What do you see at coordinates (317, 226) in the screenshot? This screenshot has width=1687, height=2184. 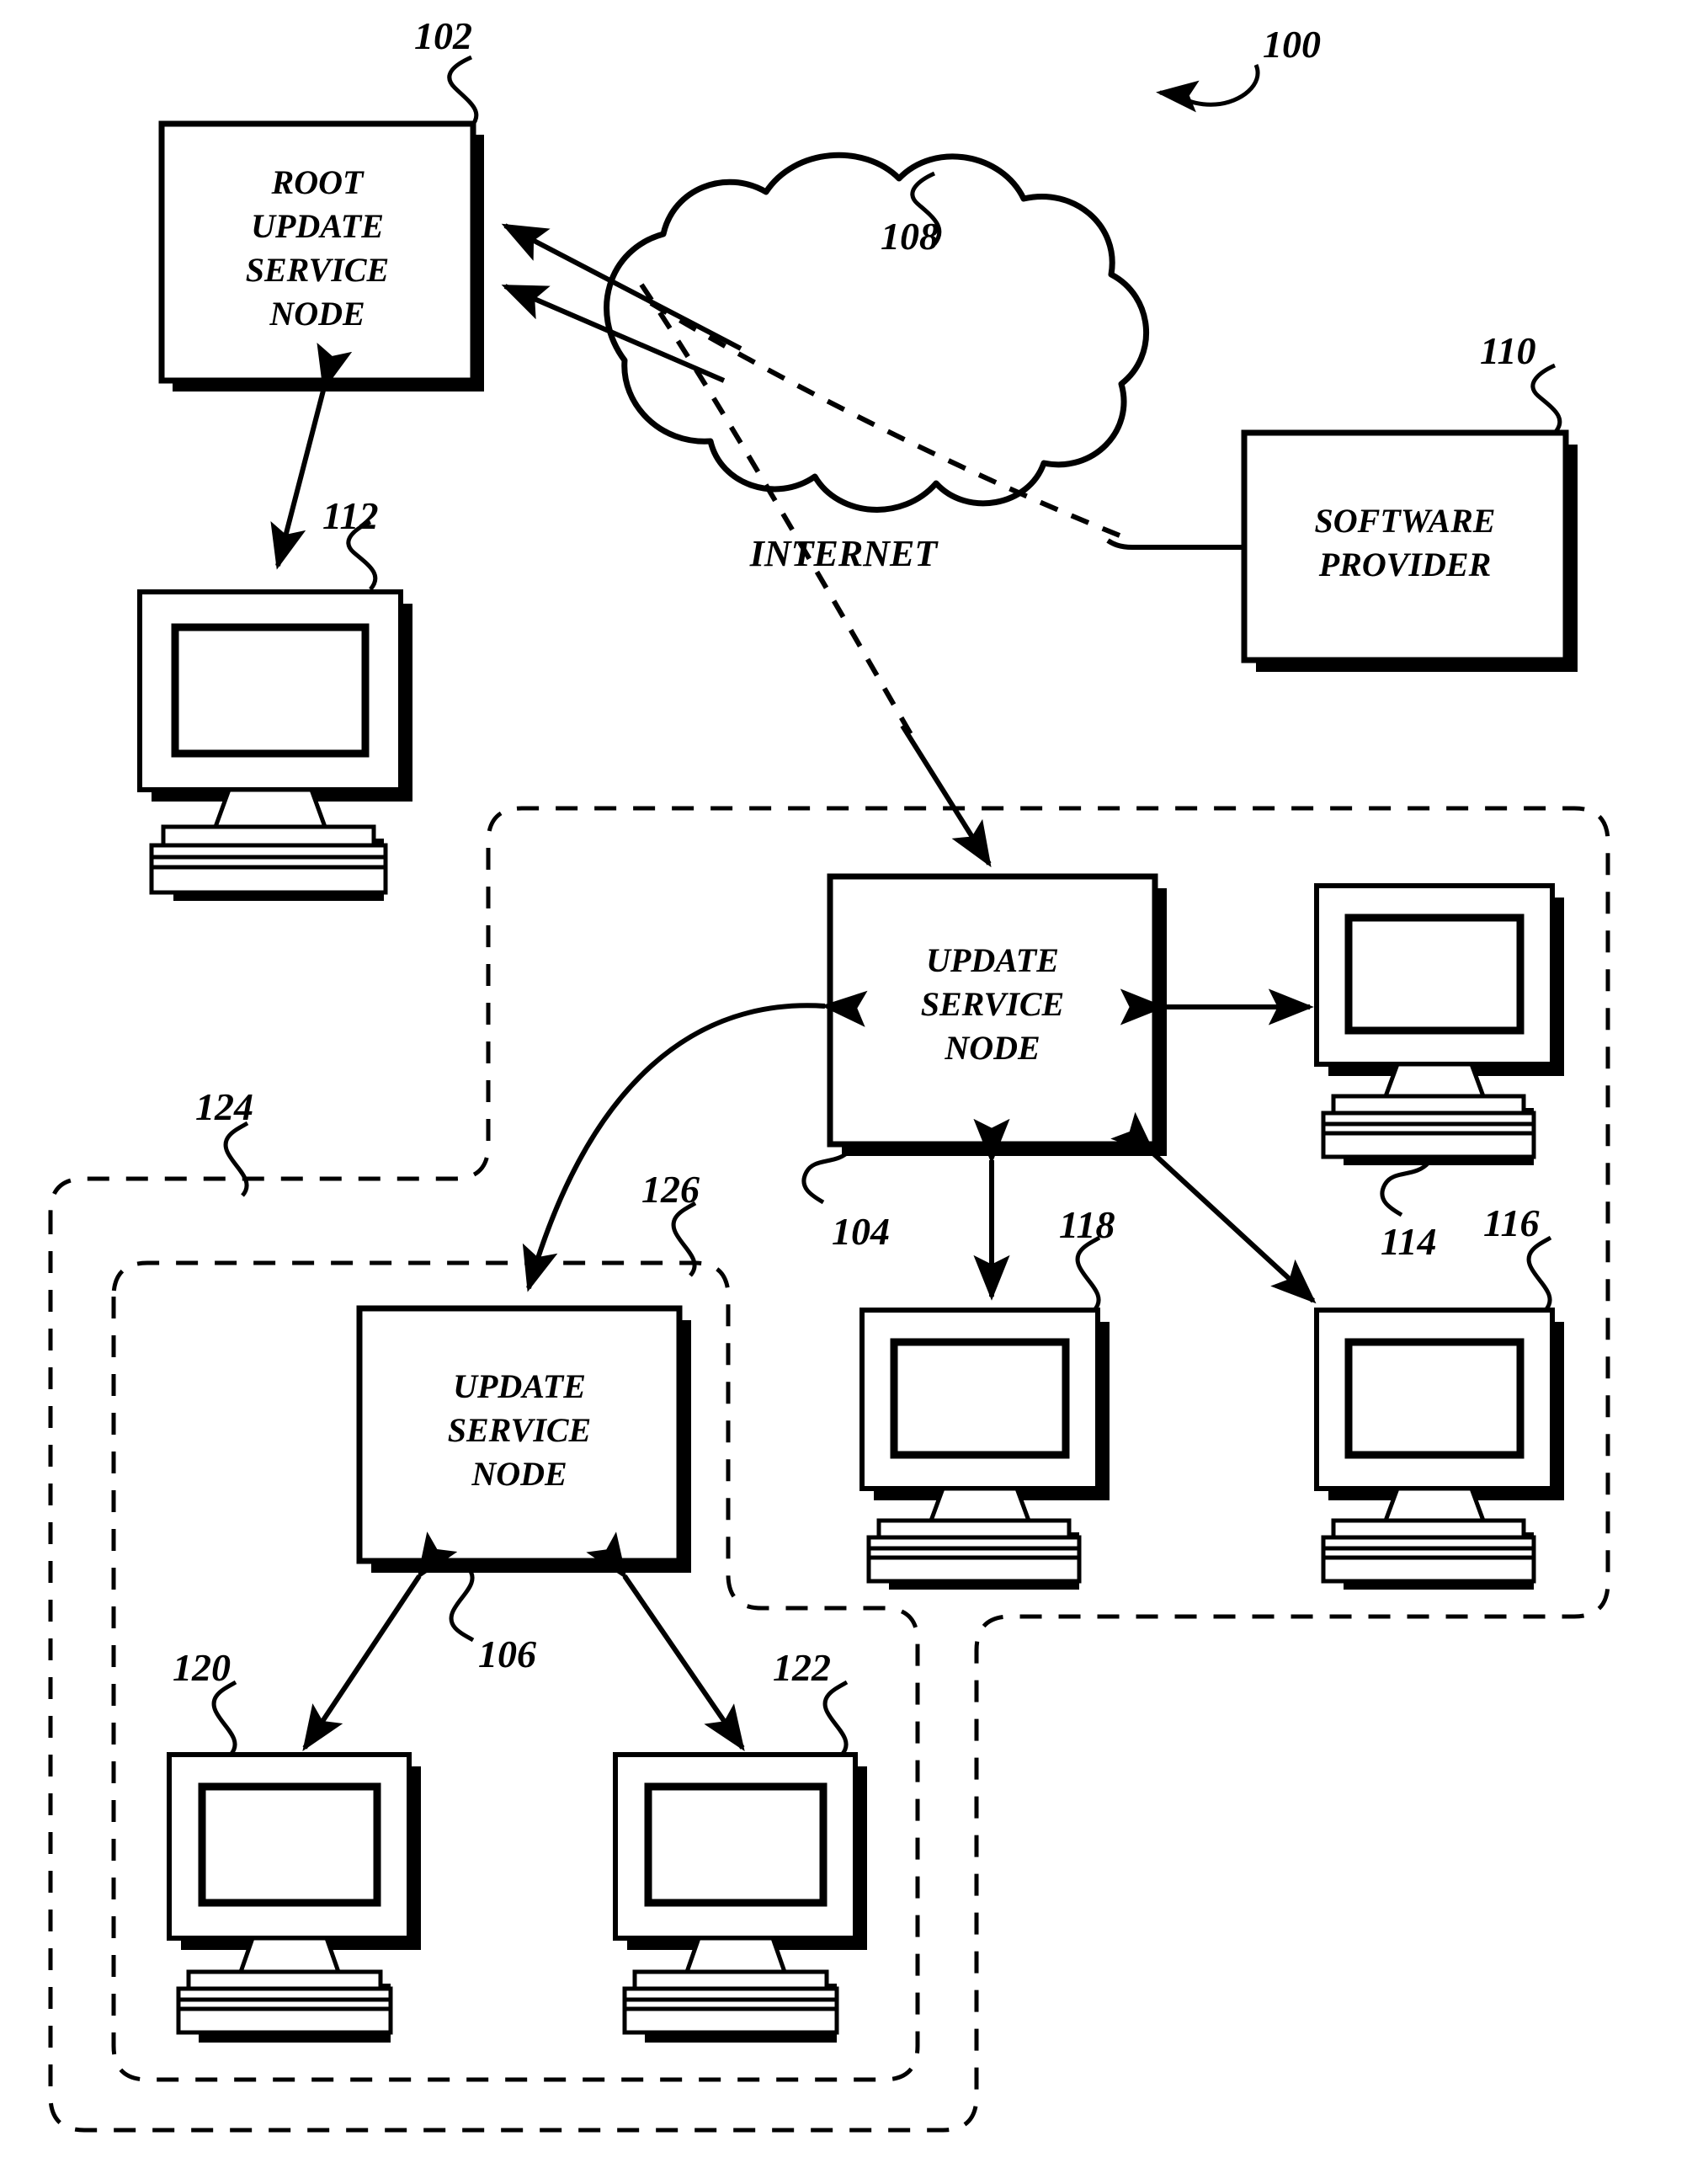 I see `root-node-label-line2: UPDATE` at bounding box center [317, 226].